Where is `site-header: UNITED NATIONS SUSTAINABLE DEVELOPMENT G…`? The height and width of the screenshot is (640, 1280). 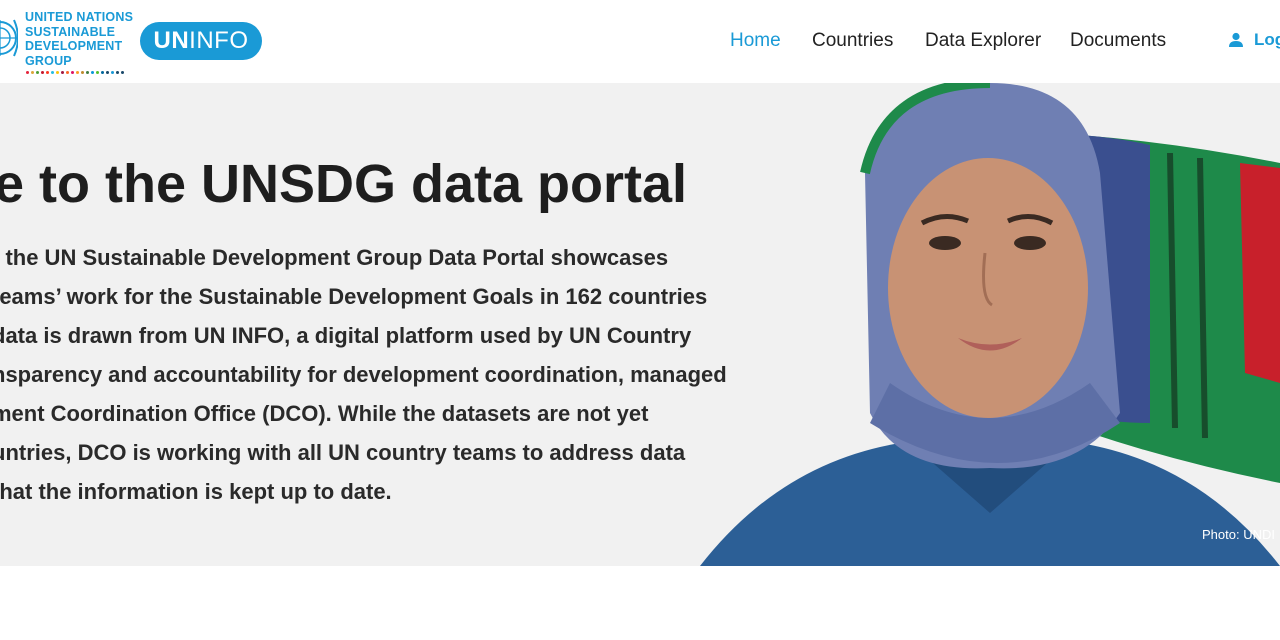 site-header: UNITED NATIONS SUSTAINABLE DEVELOPMENT G… is located at coordinates (640, 41).